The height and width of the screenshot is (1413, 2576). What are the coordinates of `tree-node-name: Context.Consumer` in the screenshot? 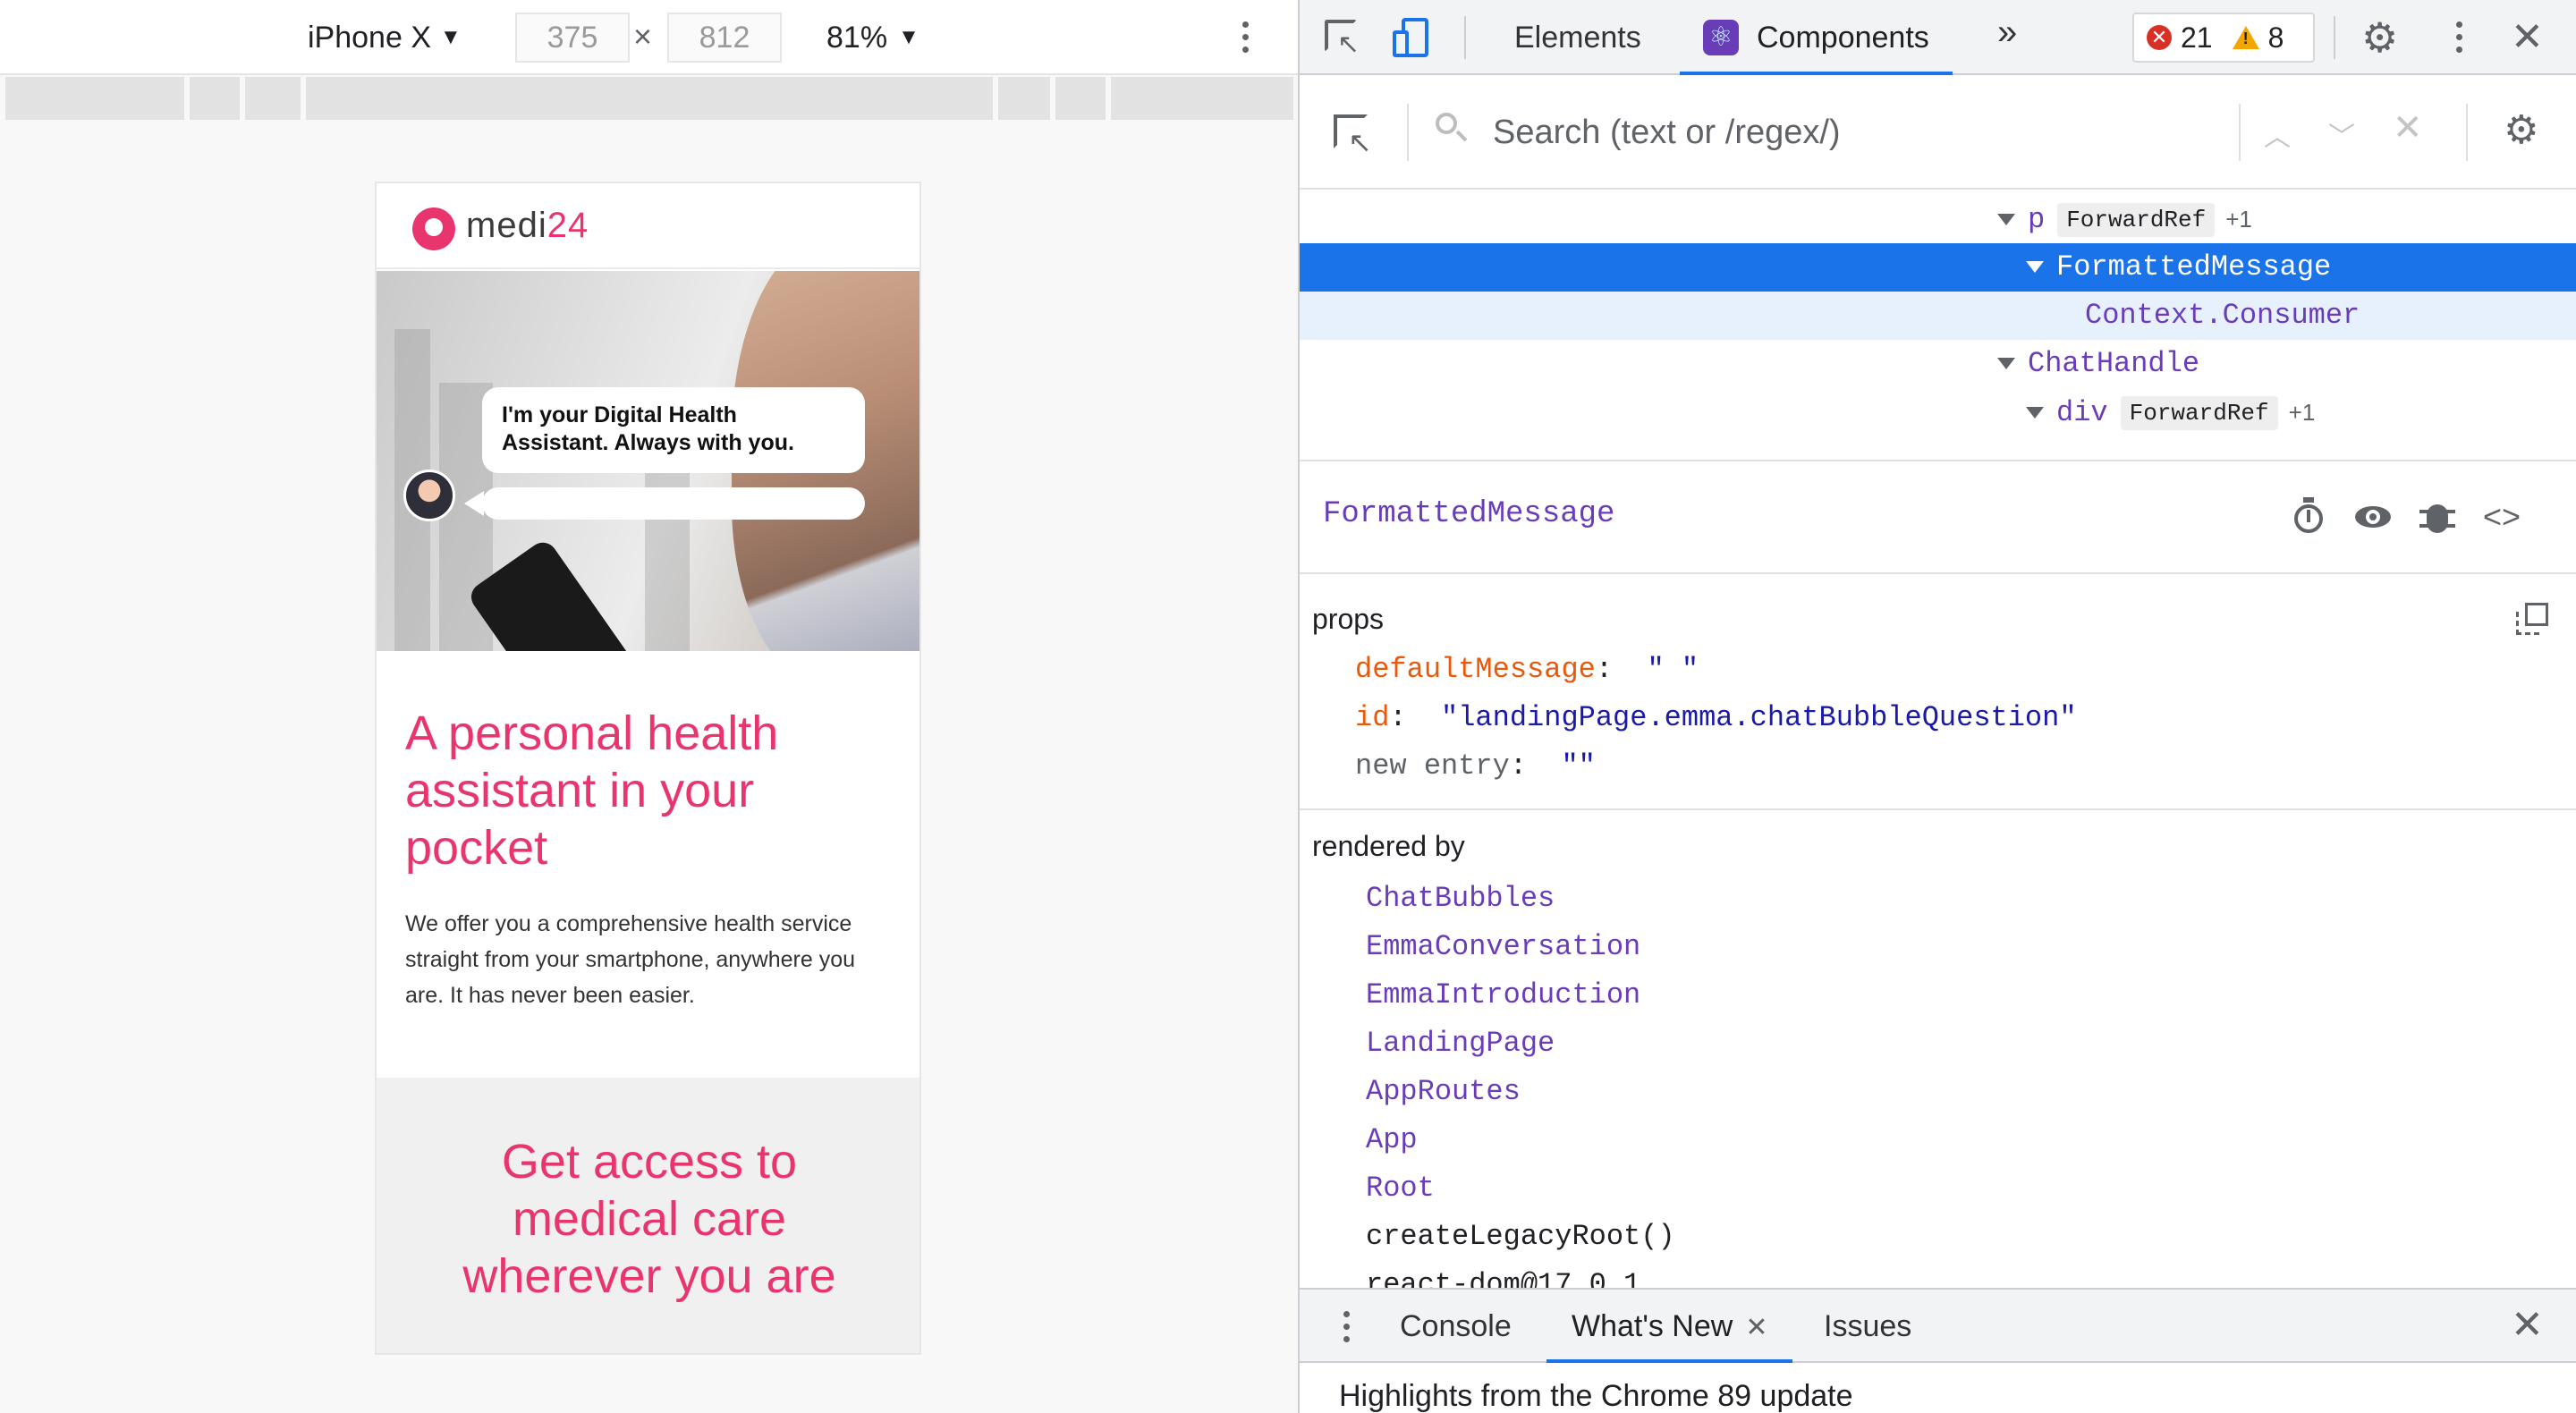 It's located at (2222, 315).